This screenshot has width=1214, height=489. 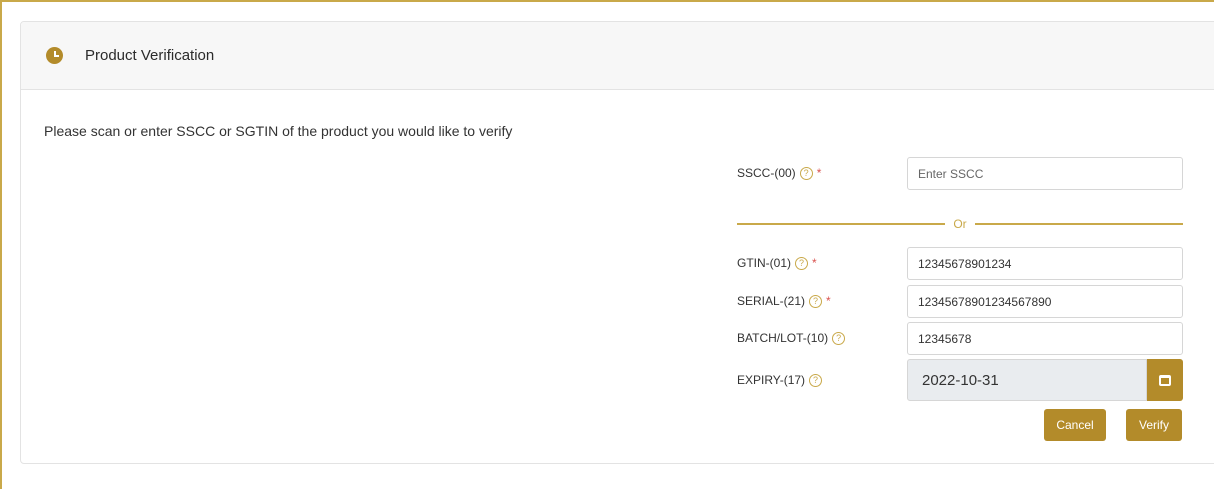 I want to click on expiry-label-text: EXPIRY-(17), so click(x=771, y=380).